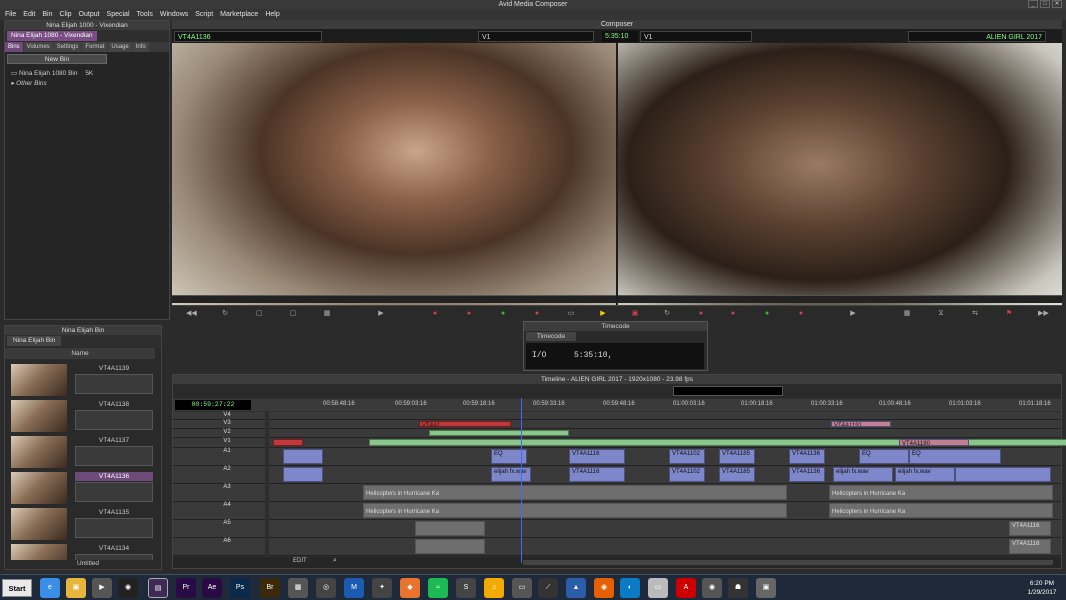  I want to click on spotify-icon: ≈, so click(438, 588).